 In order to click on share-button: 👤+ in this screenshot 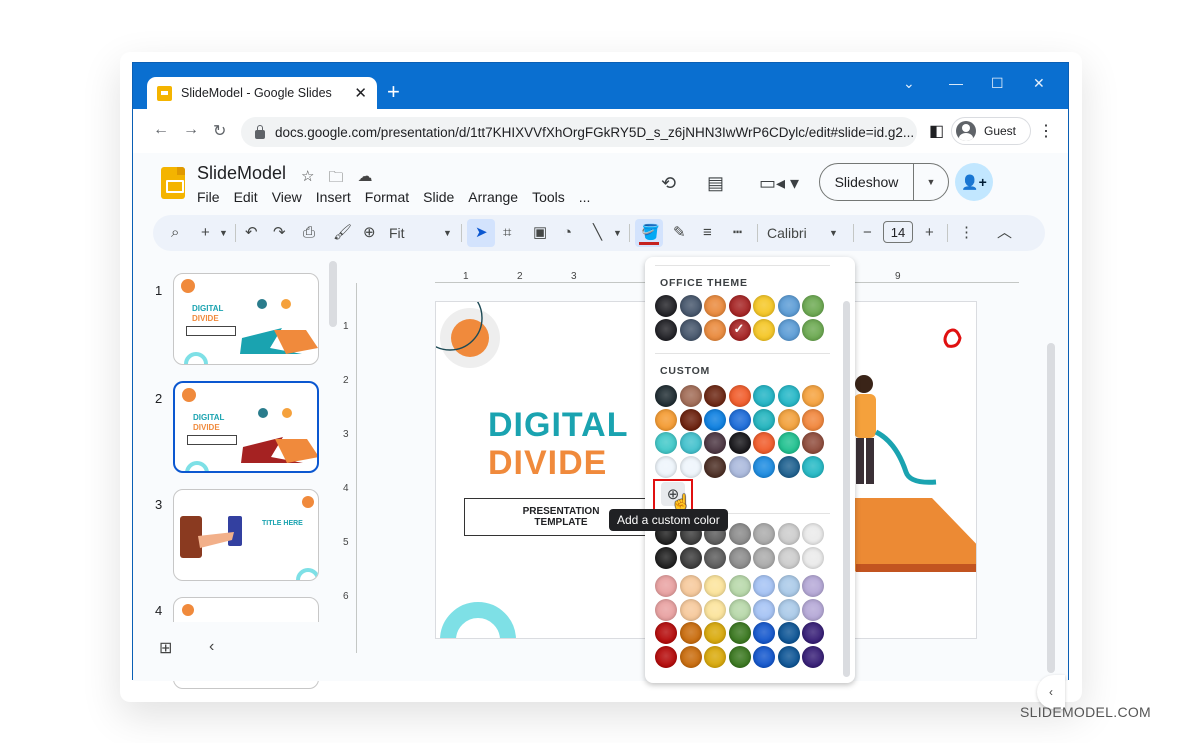, I will do `click(974, 182)`.